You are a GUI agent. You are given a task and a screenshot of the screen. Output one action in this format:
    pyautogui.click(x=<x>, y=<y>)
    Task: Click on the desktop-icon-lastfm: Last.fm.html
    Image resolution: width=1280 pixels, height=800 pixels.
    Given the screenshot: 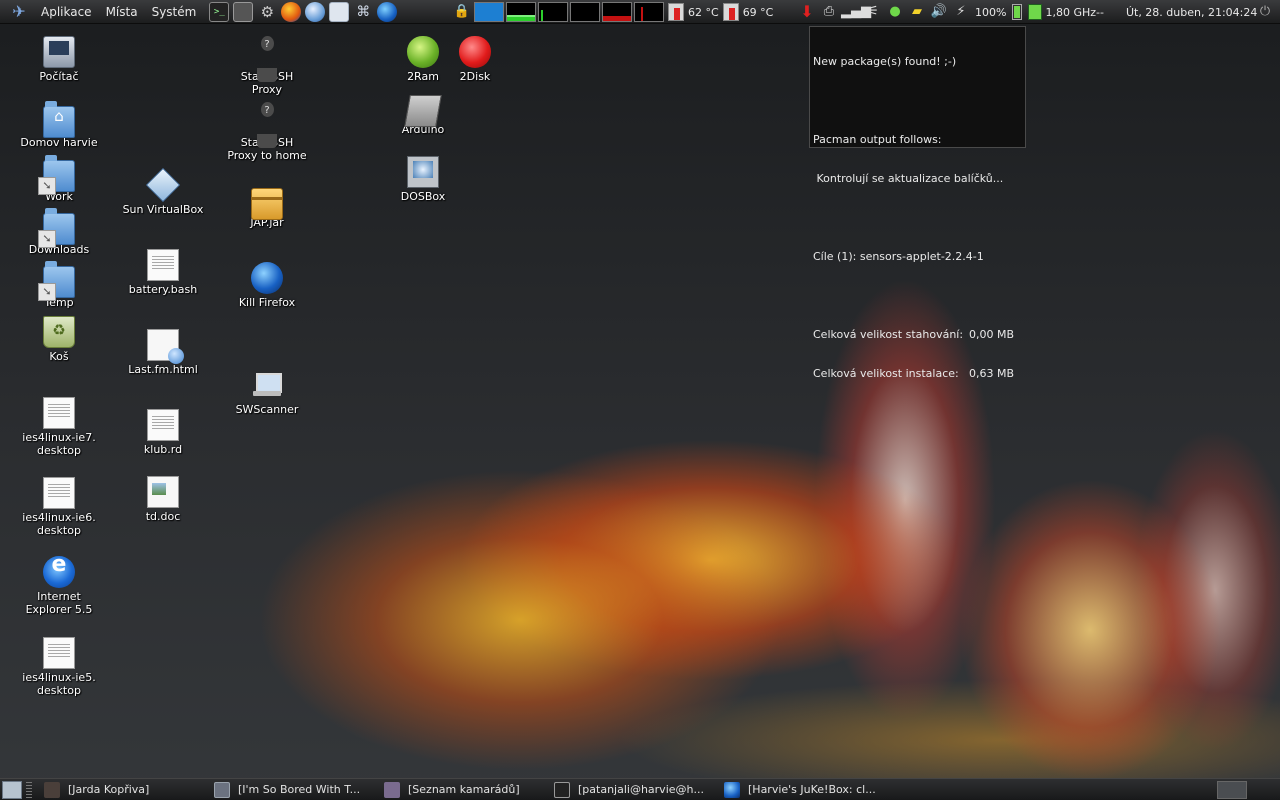 What is the action you would take?
    pyautogui.click(x=163, y=352)
    